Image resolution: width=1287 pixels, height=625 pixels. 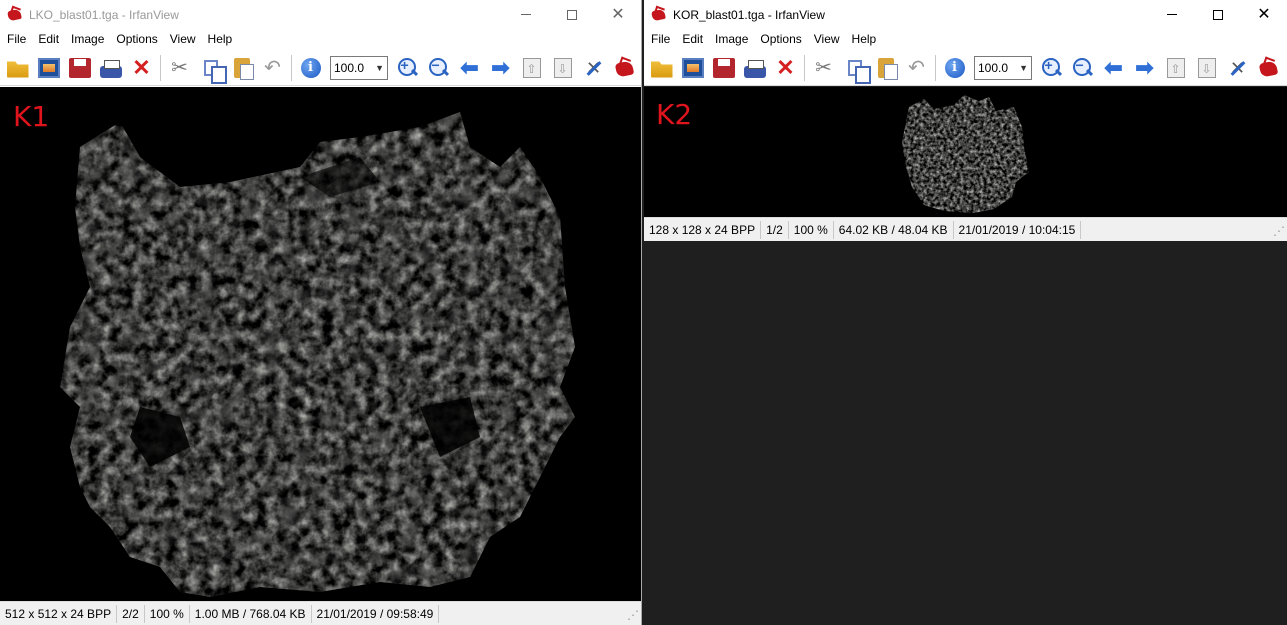 I want to click on cut-icon: ✂, so click(x=823, y=67).